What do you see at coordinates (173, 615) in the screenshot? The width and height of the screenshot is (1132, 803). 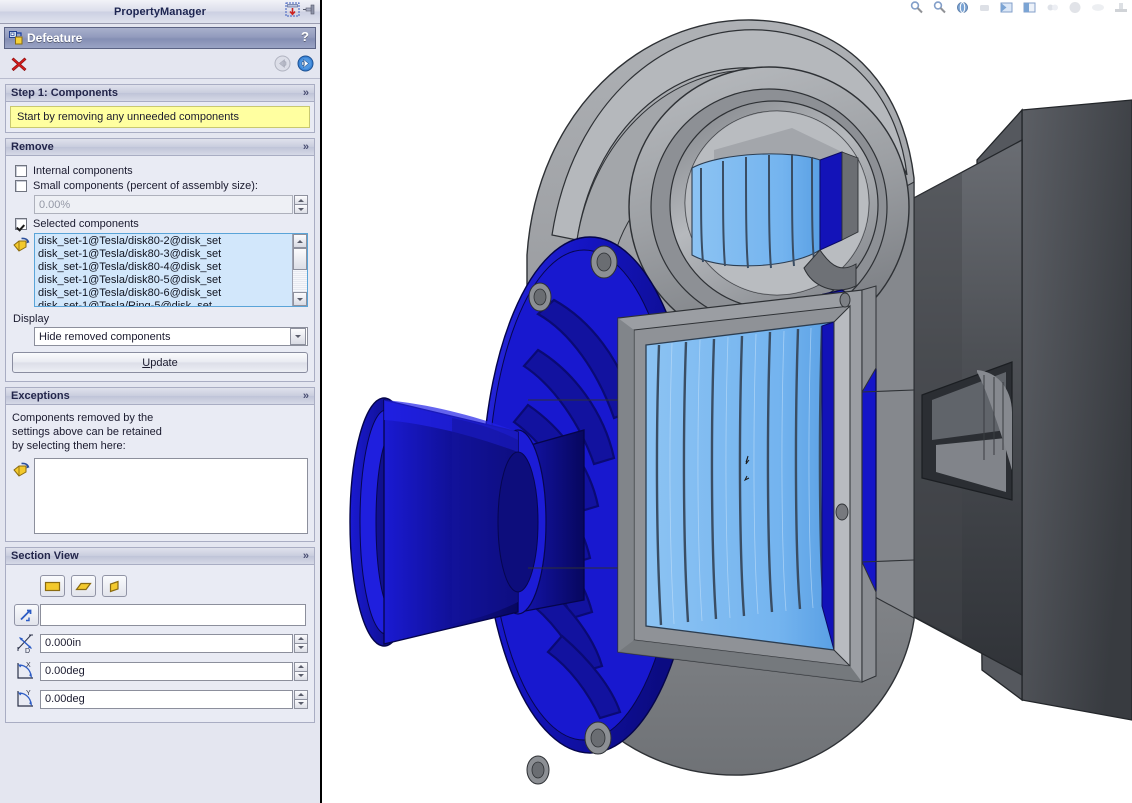 I see `section-reference-input` at bounding box center [173, 615].